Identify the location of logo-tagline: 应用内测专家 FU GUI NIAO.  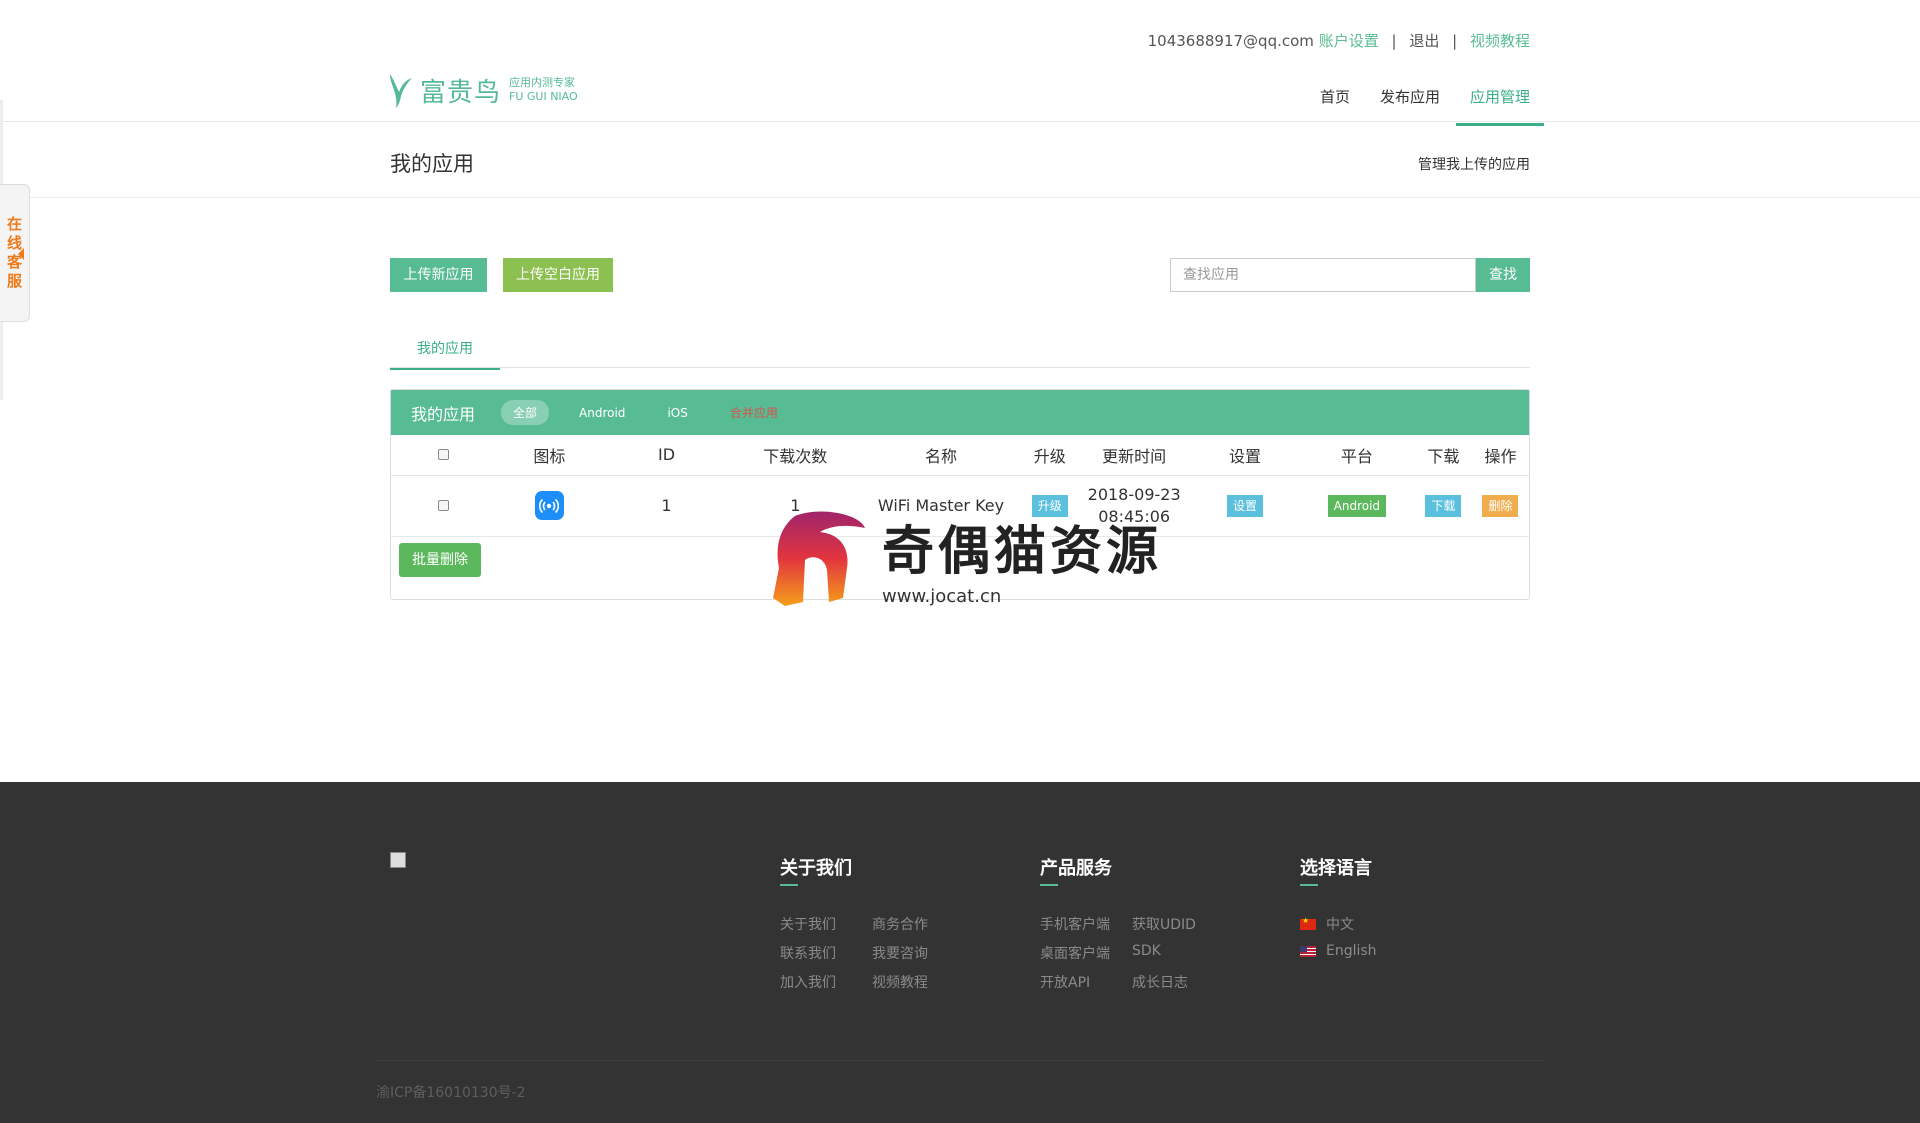
(543, 90).